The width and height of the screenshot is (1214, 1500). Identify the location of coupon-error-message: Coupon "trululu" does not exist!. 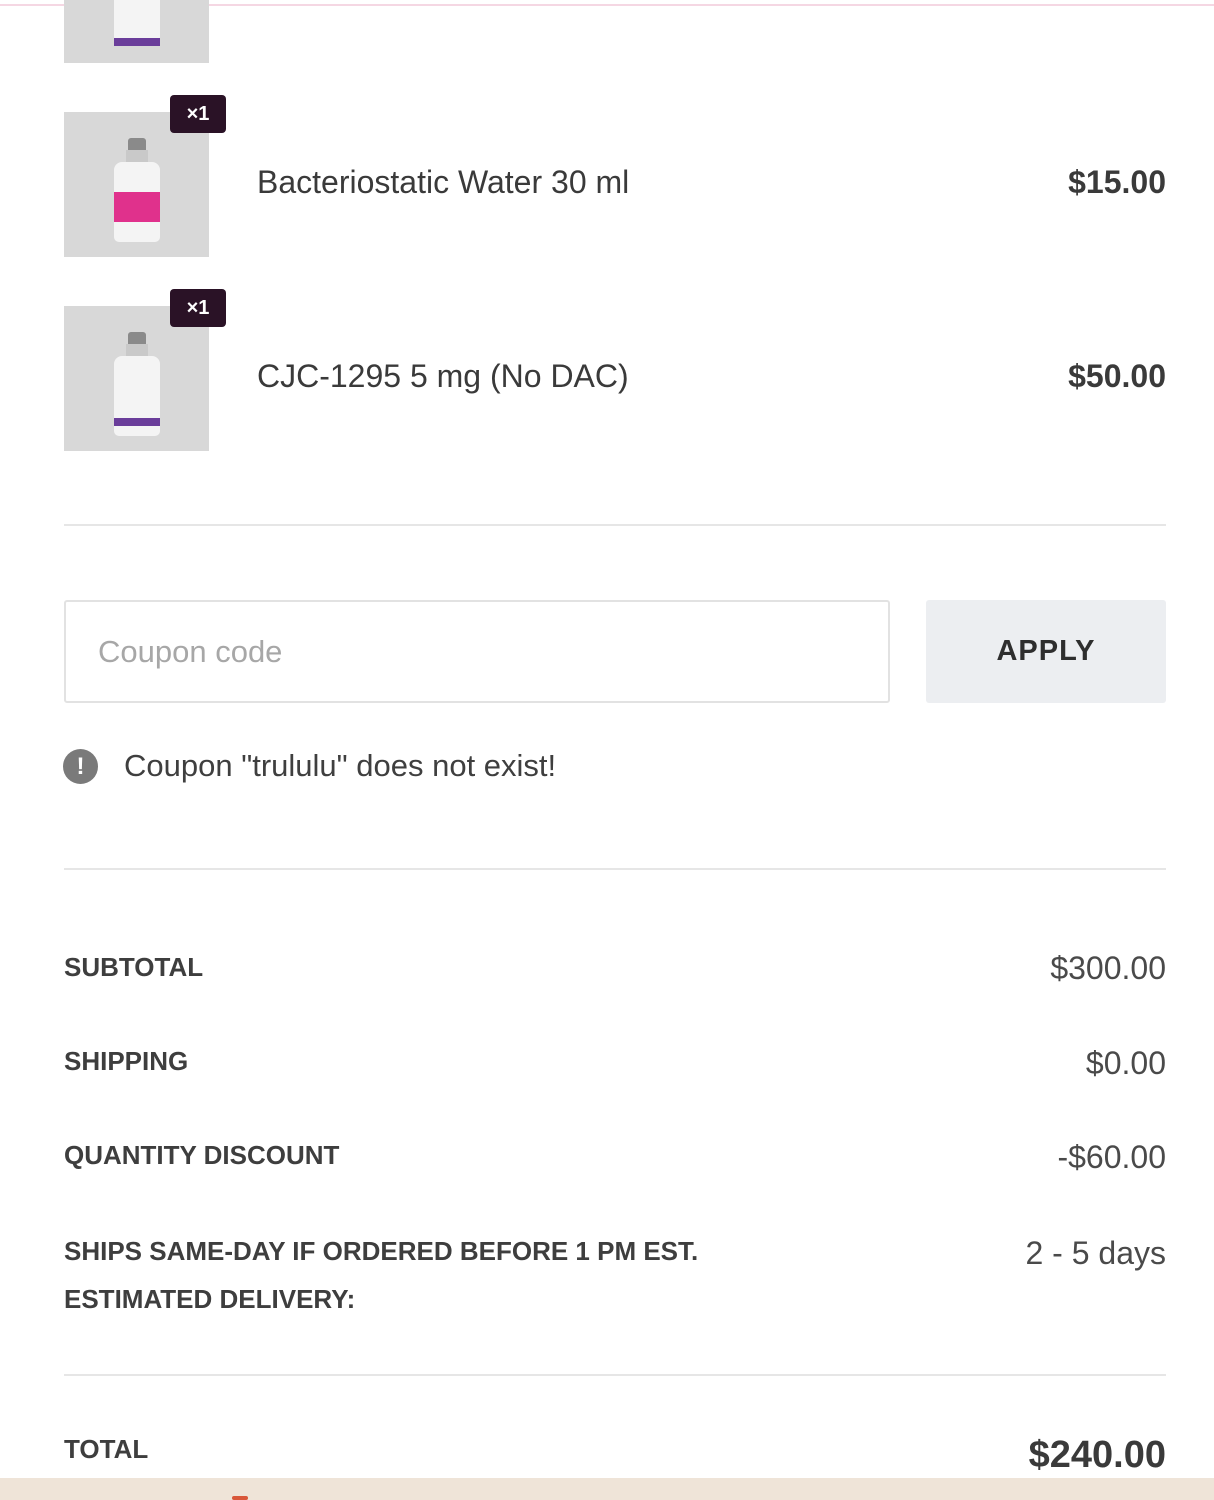
(340, 765).